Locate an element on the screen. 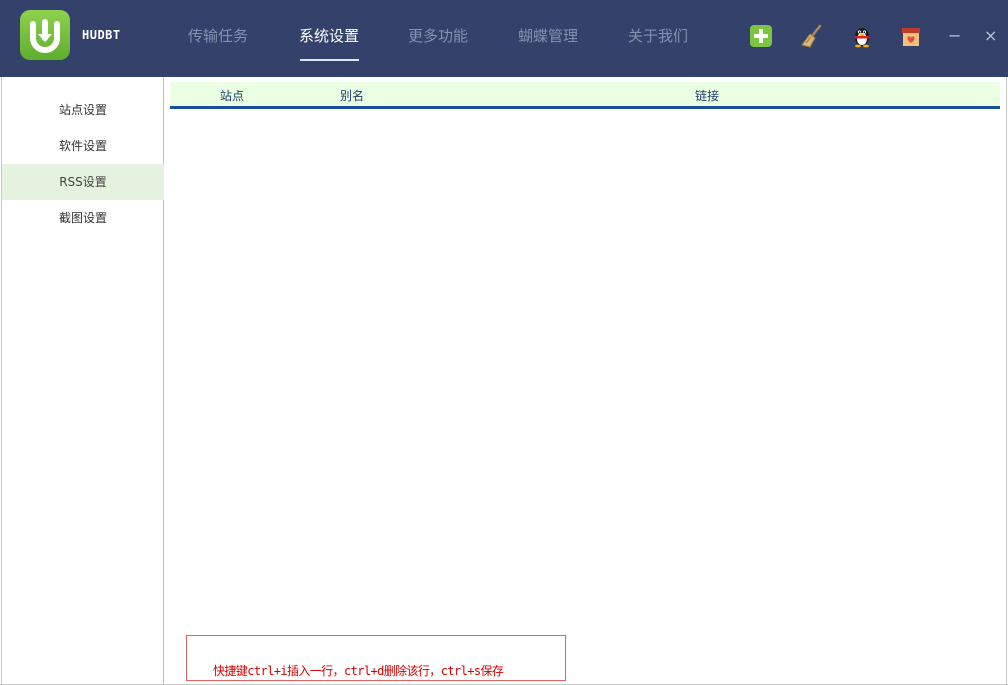 The height and width of the screenshot is (685, 1008). shortcut-hint-box: 快捷键ctrl+i插入一行，ctrl+d删除该行，ctrl+s保存 is located at coordinates (376, 658).